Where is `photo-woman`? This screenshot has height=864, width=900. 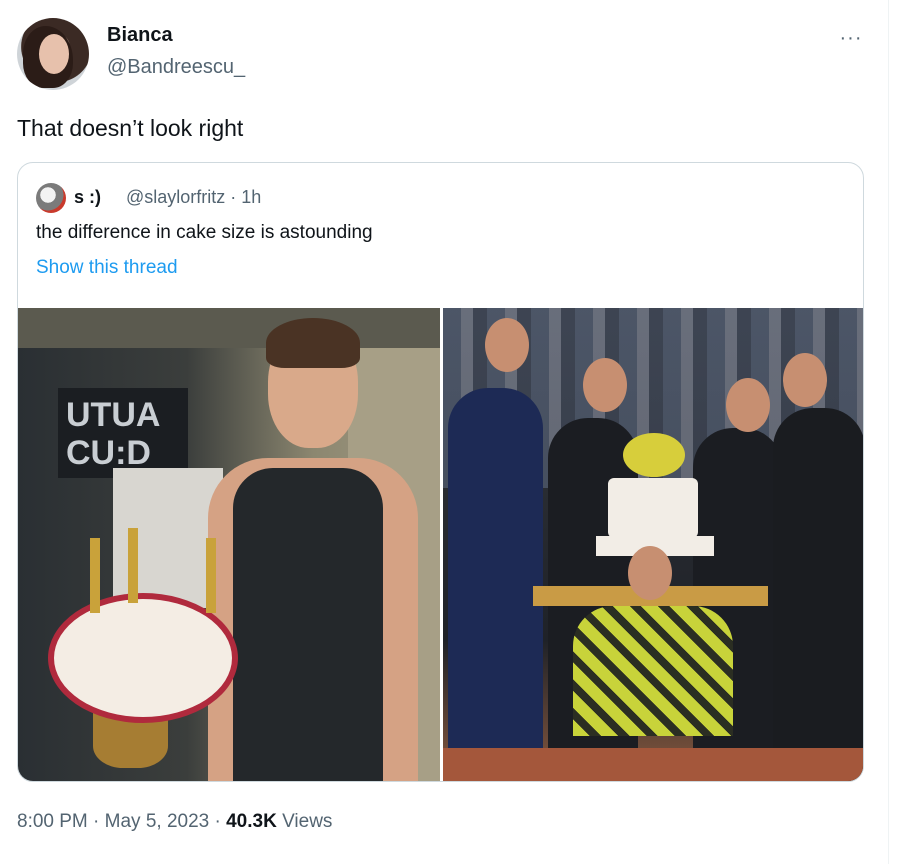 photo-woman is located at coordinates (313, 544).